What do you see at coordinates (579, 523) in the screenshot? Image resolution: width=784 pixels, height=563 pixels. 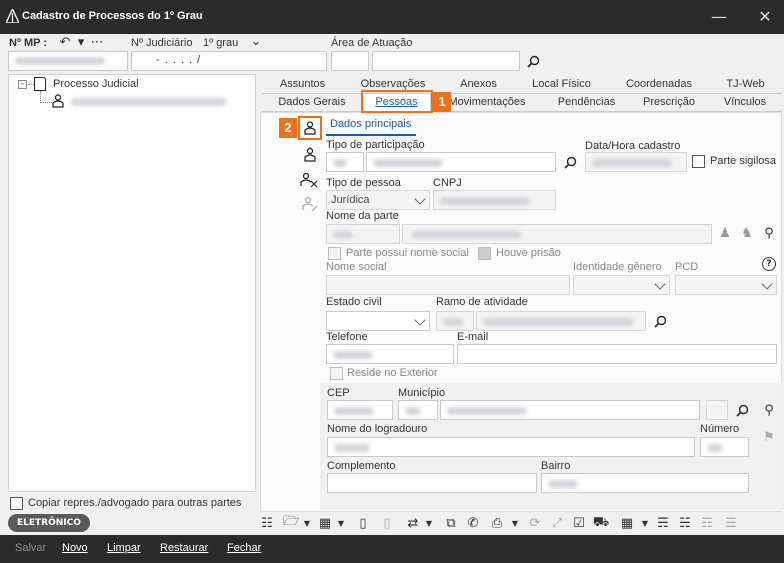 I see `document-check-icon: ☑` at bounding box center [579, 523].